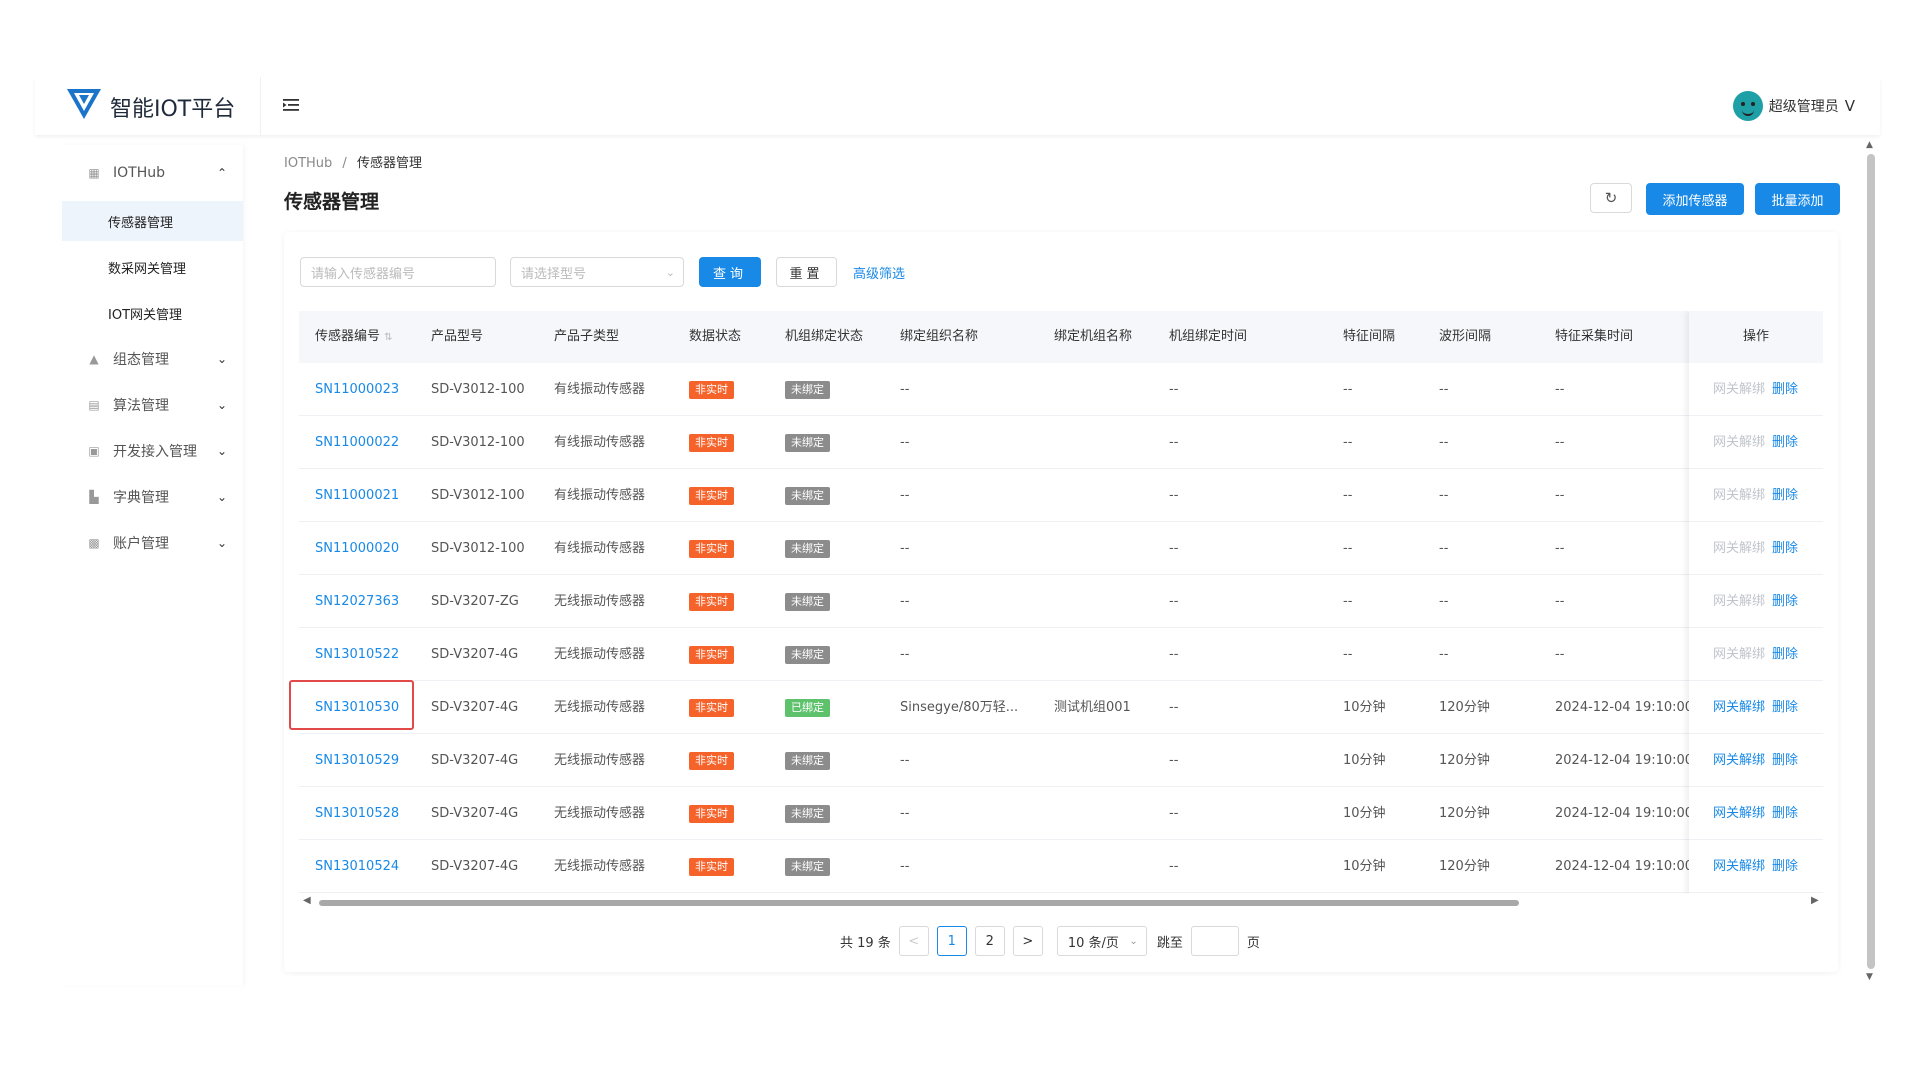 The width and height of the screenshot is (1920, 1080). I want to click on sidebar-group-dev: ▣ 开发接入管理 ⌄, so click(152, 451).